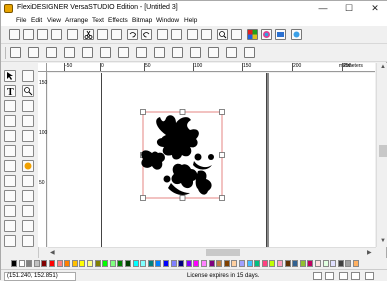 The image size is (387, 281). Describe the element at coordinates (323, 8) in the screenshot. I see `minimize-button: —` at that location.